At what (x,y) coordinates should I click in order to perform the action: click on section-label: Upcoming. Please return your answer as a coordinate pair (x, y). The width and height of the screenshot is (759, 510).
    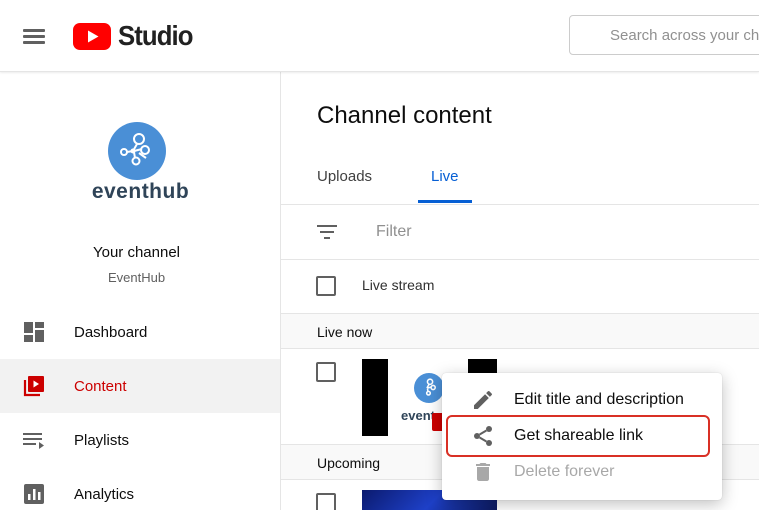
    Looking at the image, I should click on (349, 463).